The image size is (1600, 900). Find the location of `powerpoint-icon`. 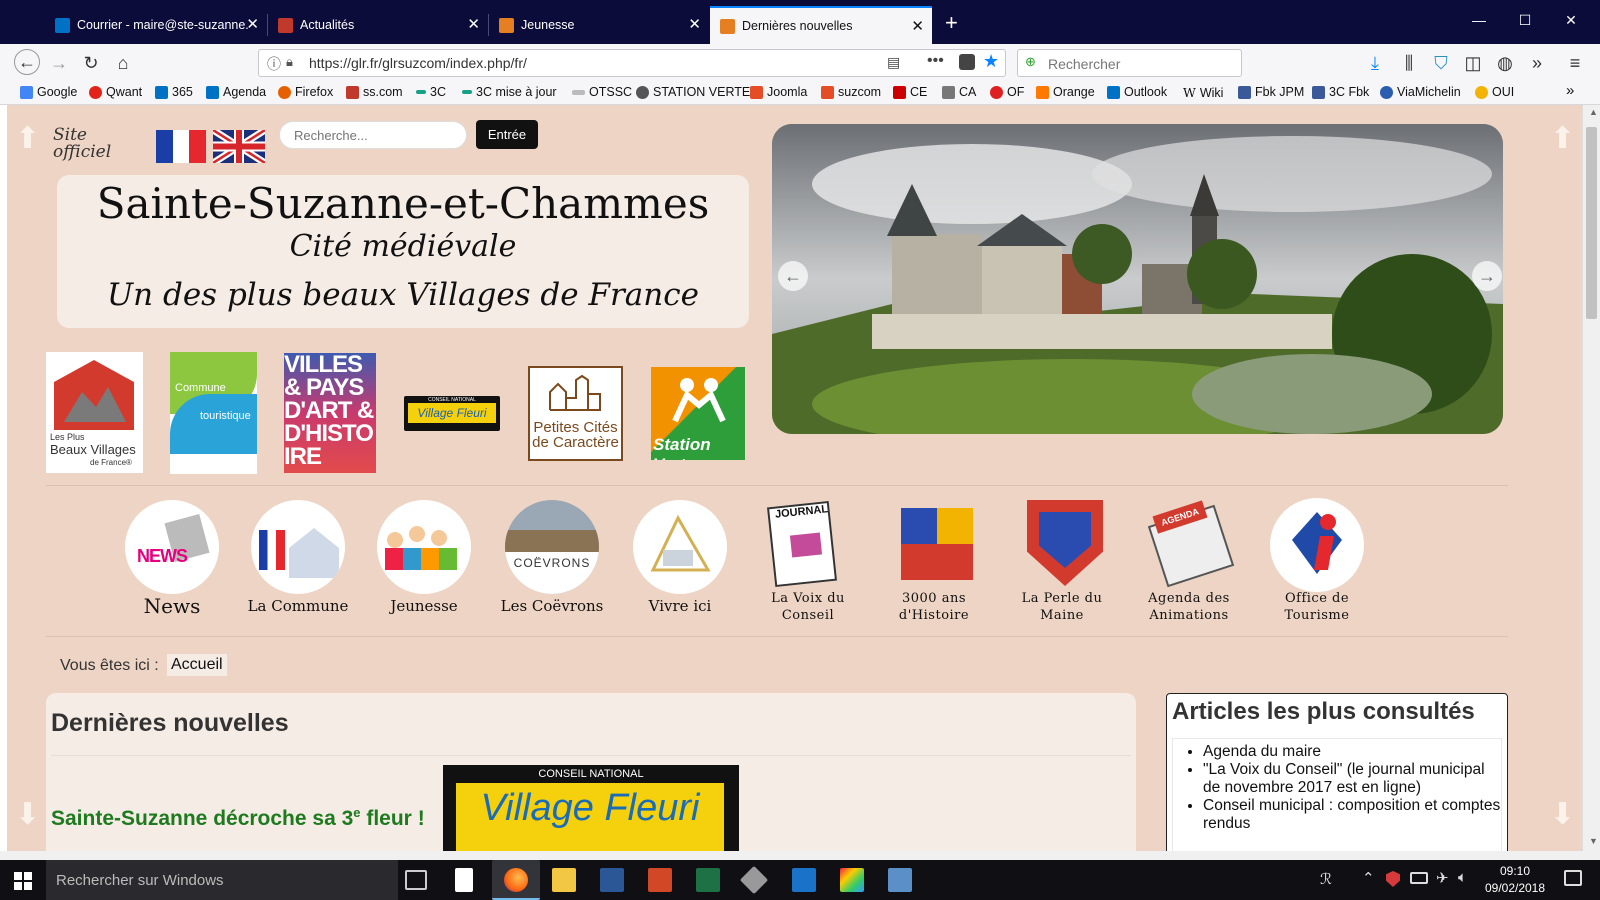

powerpoint-icon is located at coordinates (660, 880).